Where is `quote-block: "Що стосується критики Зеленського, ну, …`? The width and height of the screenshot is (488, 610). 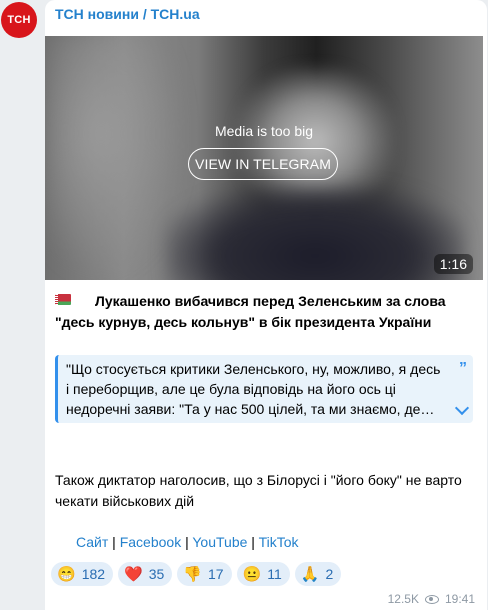
quote-block: "Що стосується критики Зеленського, ну, … is located at coordinates (264, 389).